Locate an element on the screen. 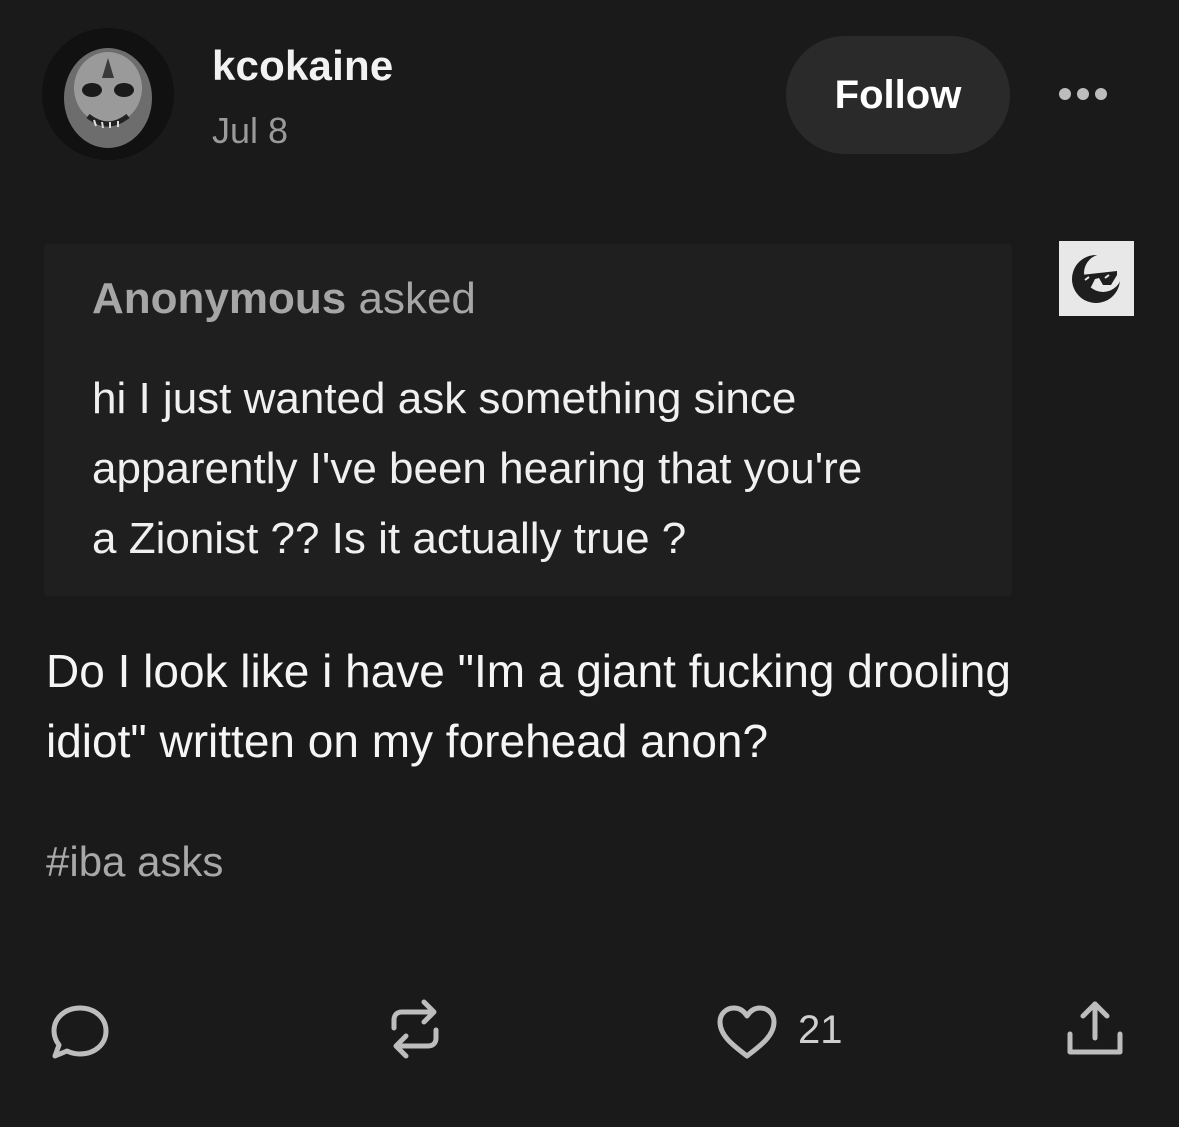 This screenshot has height=1127, width=1179. username: kcokaine is located at coordinates (302, 66).